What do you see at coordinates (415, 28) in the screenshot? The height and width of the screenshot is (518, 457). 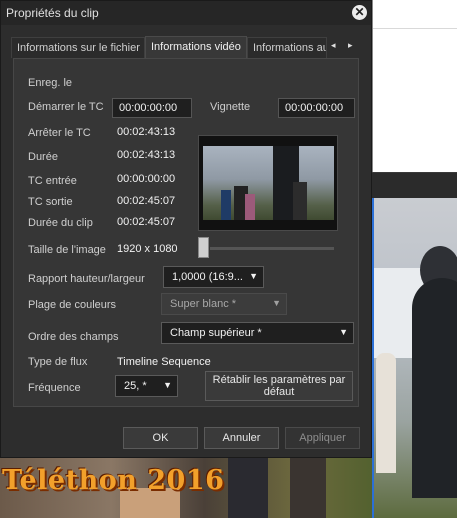 I see `background-divider` at bounding box center [415, 28].